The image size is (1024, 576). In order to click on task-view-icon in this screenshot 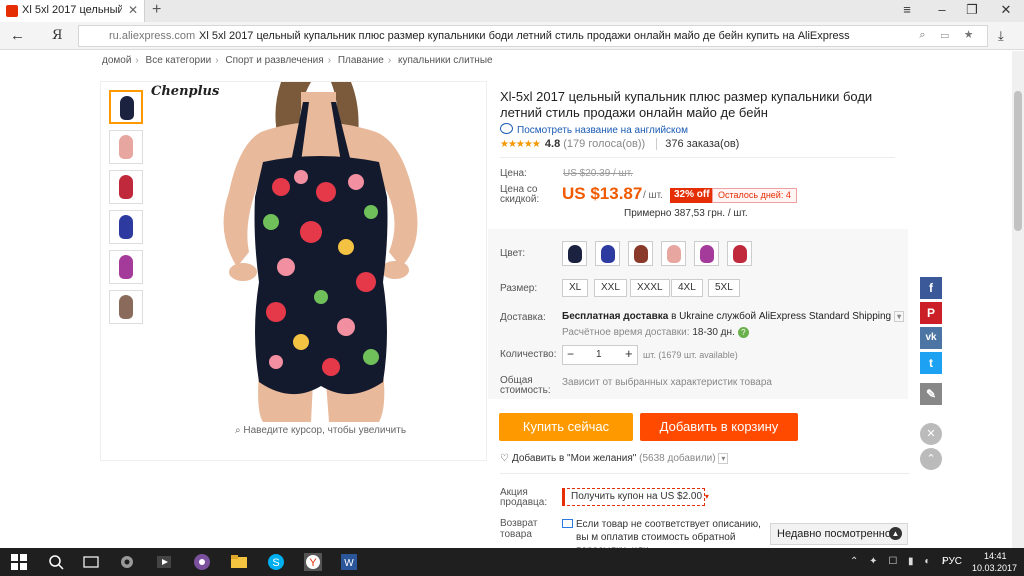, I will do `click(91, 562)`.